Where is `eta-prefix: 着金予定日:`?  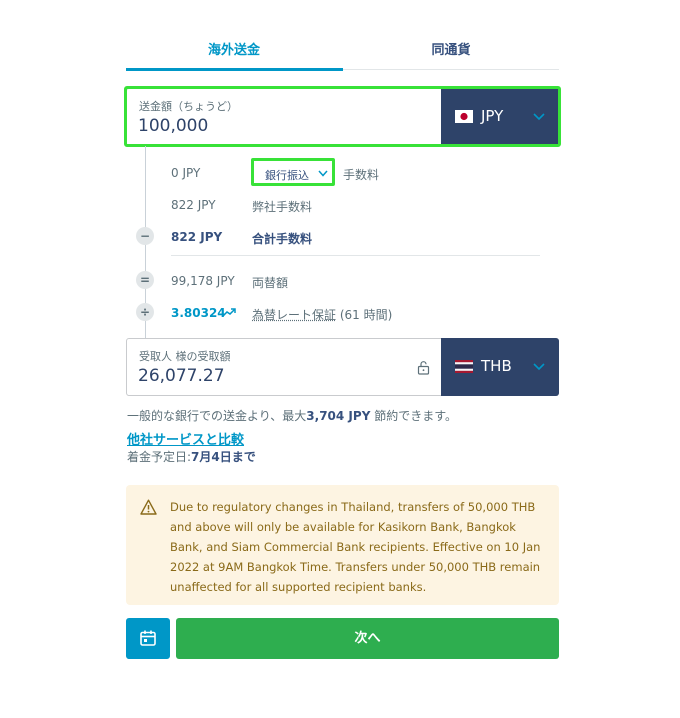 eta-prefix: 着金予定日: is located at coordinates (159, 457).